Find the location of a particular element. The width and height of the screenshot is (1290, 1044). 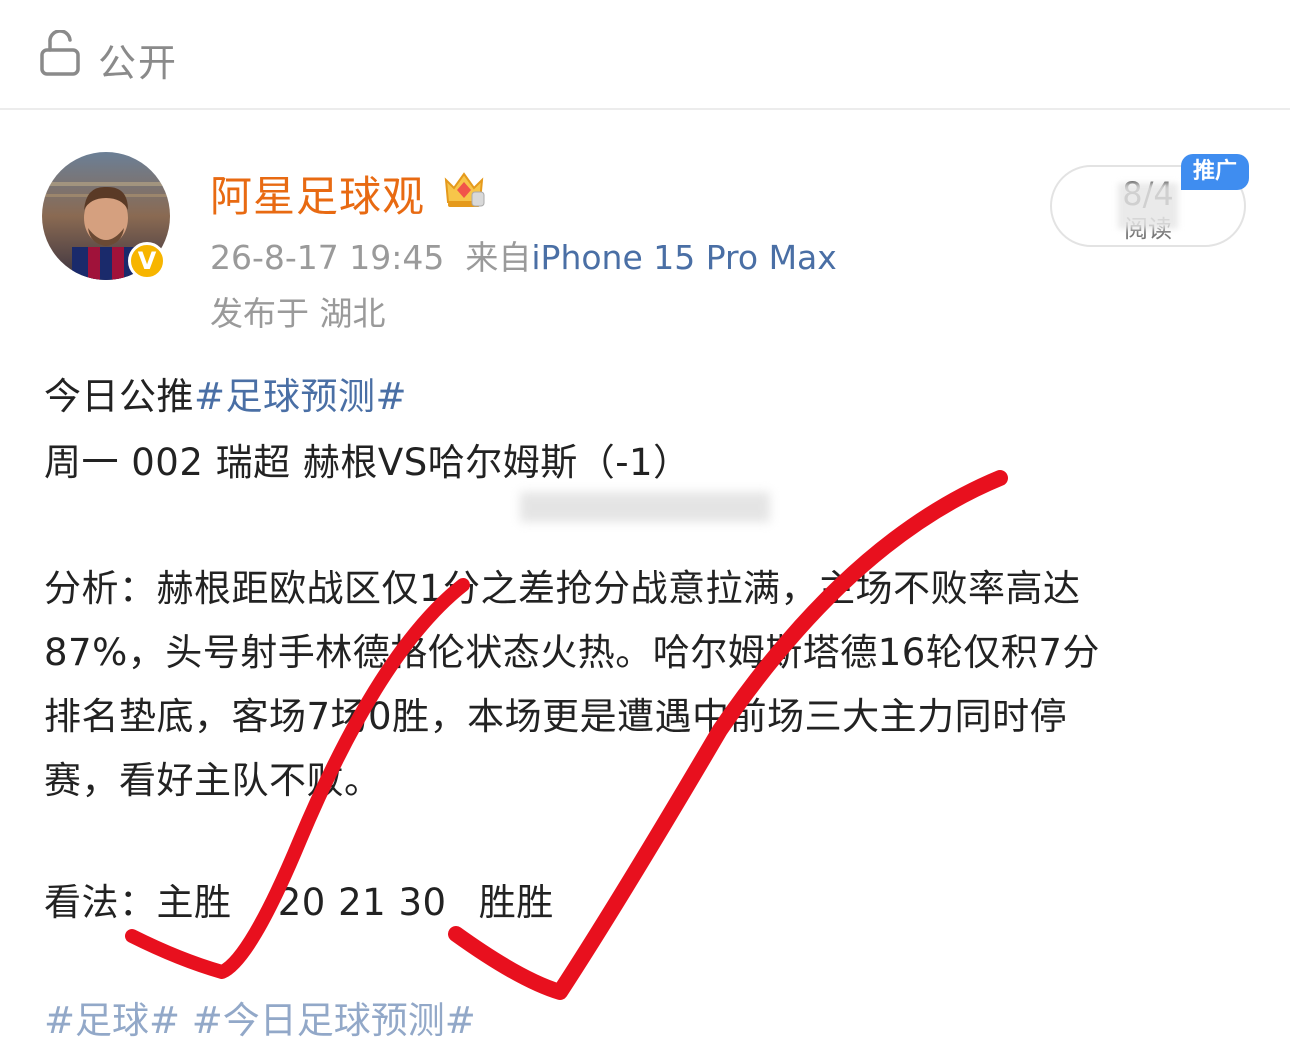

promo-tag: 推广 is located at coordinates (1215, 172).